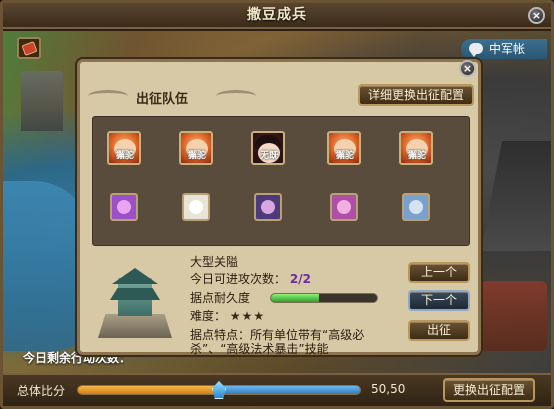  I want to click on attack-count-value: 2/2, so click(300, 279).